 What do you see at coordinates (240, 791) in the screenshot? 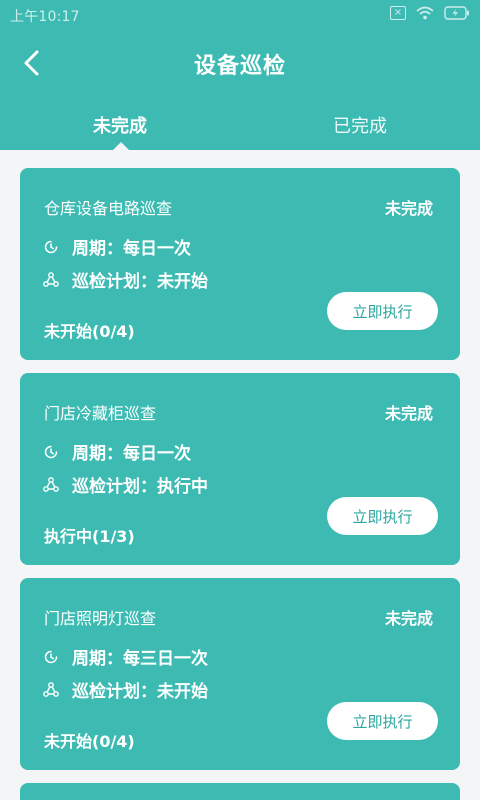
I see `inspection-card-partial` at bounding box center [240, 791].